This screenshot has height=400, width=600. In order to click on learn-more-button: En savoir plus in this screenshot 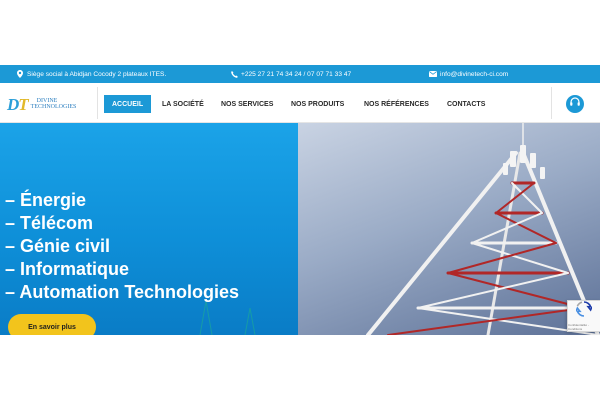, I will do `click(52, 324)`.